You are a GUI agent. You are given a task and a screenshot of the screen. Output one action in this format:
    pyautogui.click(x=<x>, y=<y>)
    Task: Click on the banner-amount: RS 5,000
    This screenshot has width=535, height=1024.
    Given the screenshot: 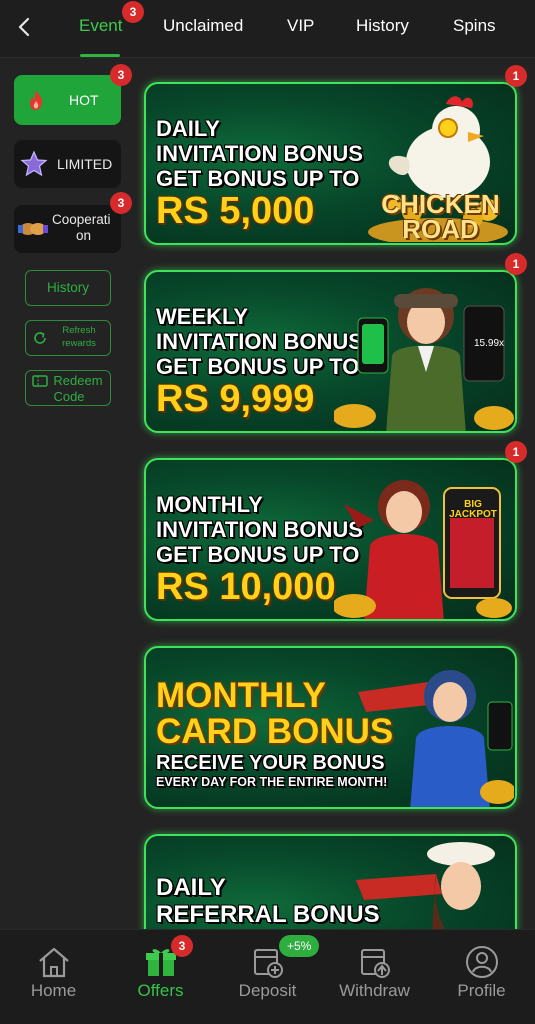 What is the action you would take?
    pyautogui.click(x=235, y=211)
    